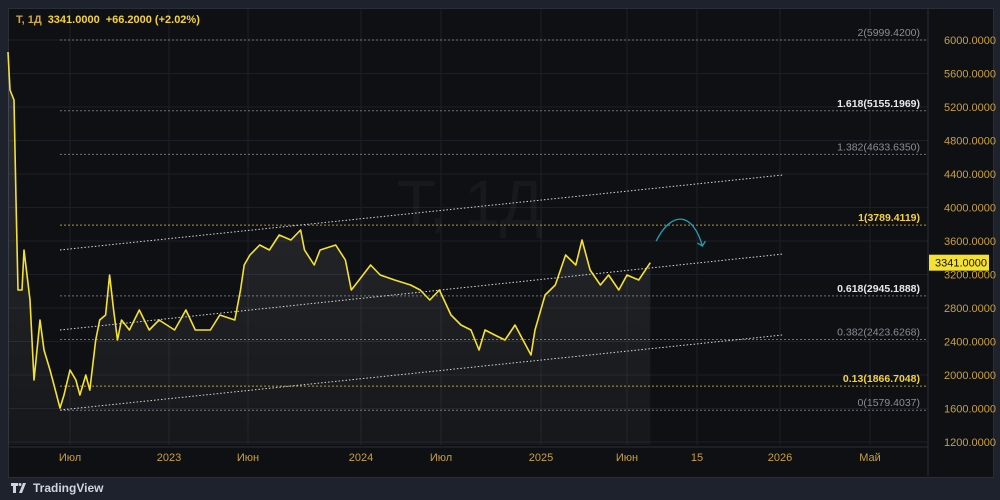  What do you see at coordinates (697, 458) in the screenshot?
I see `x-tick-label: 15` at bounding box center [697, 458].